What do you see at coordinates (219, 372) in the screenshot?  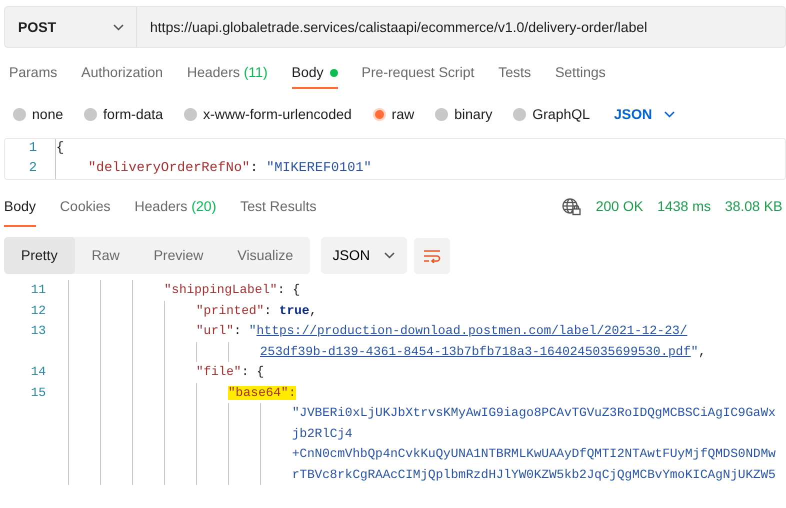 I see `code-token: "file"` at bounding box center [219, 372].